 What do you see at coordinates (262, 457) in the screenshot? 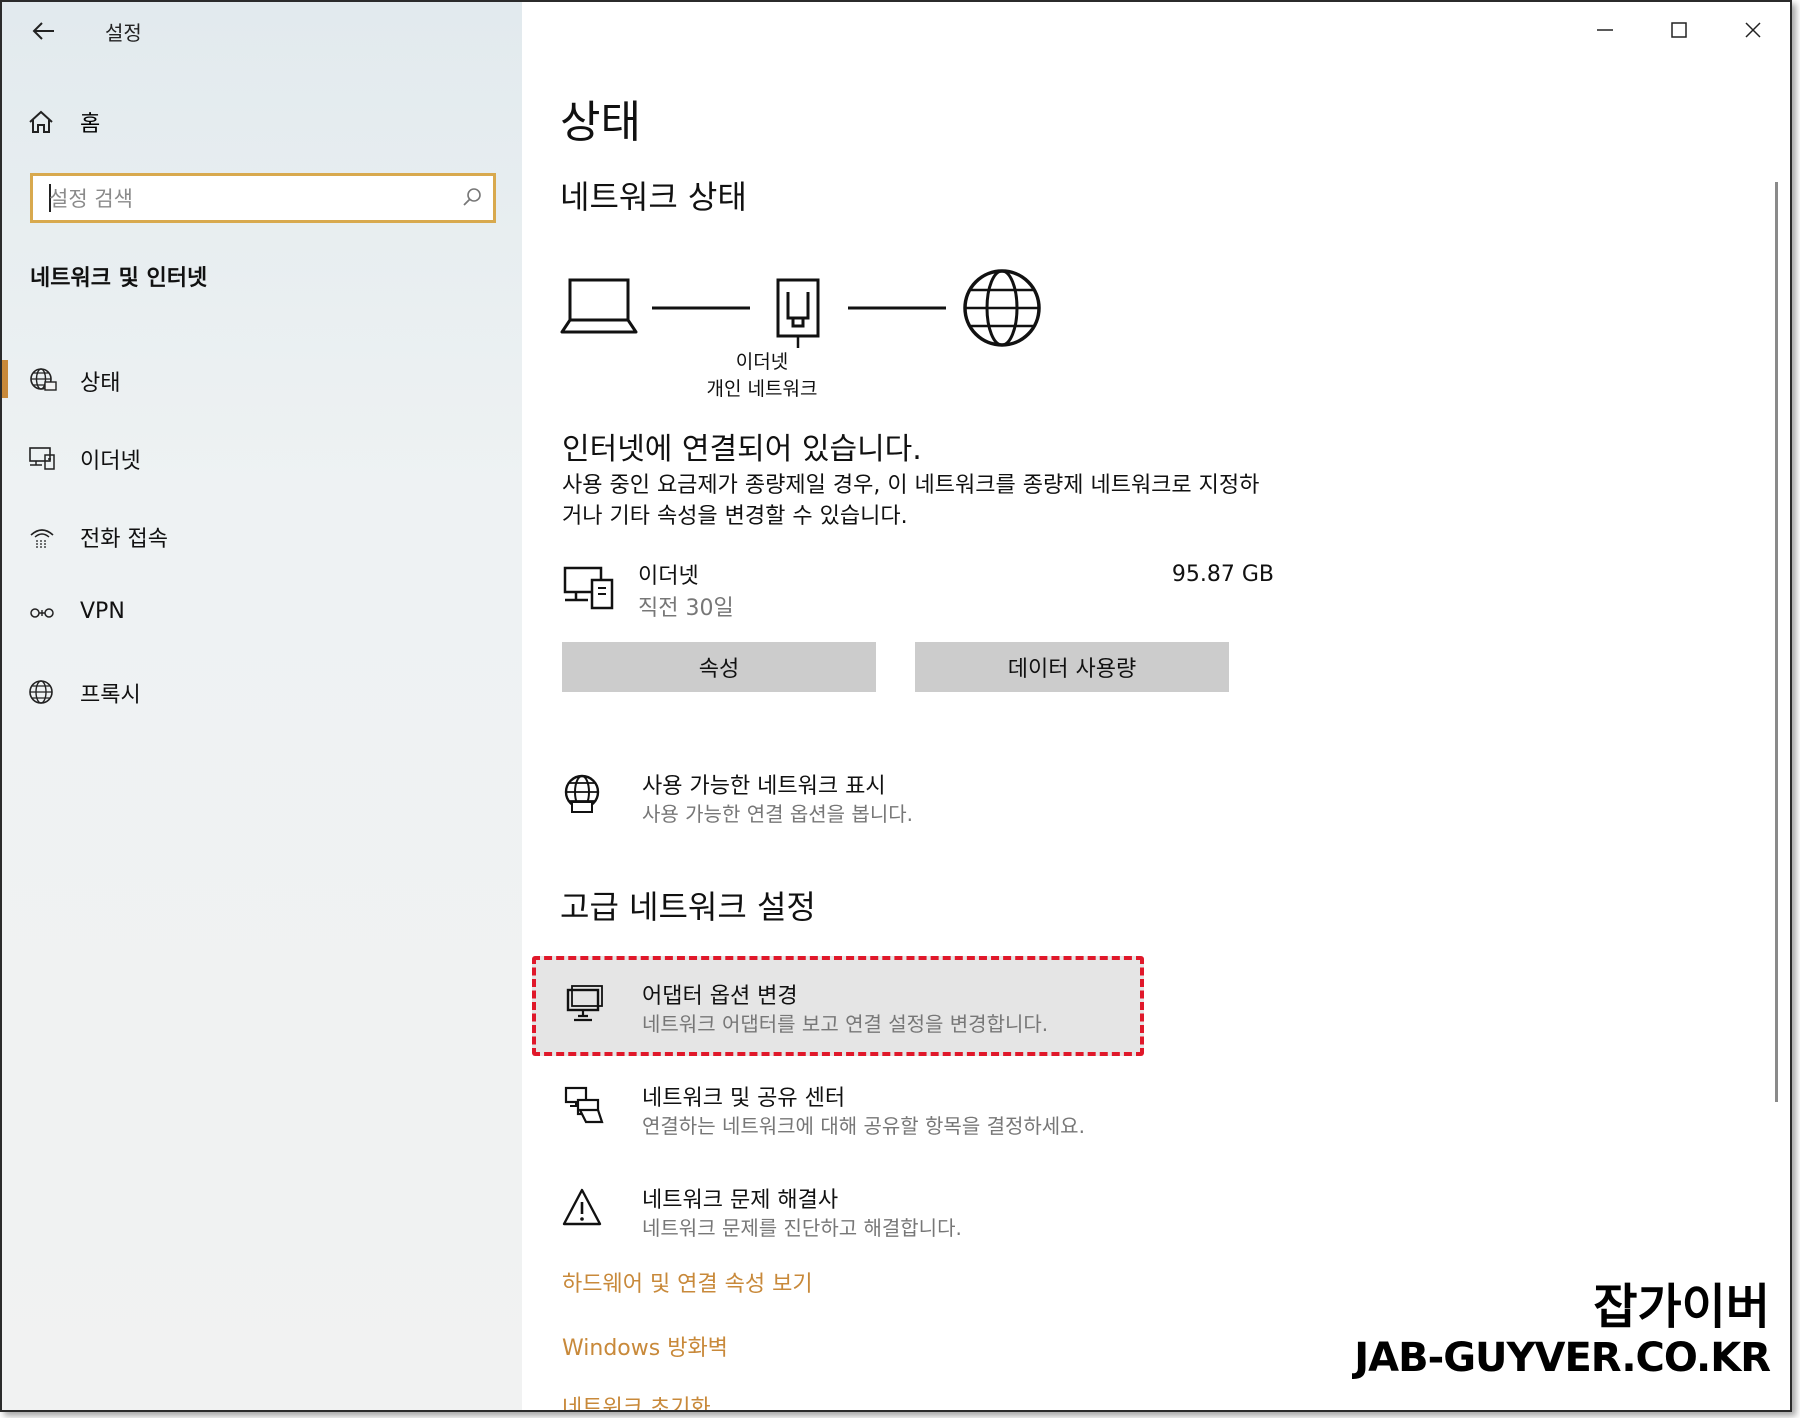
I see `sidebar-item-ethernet: 이더넷` at bounding box center [262, 457].